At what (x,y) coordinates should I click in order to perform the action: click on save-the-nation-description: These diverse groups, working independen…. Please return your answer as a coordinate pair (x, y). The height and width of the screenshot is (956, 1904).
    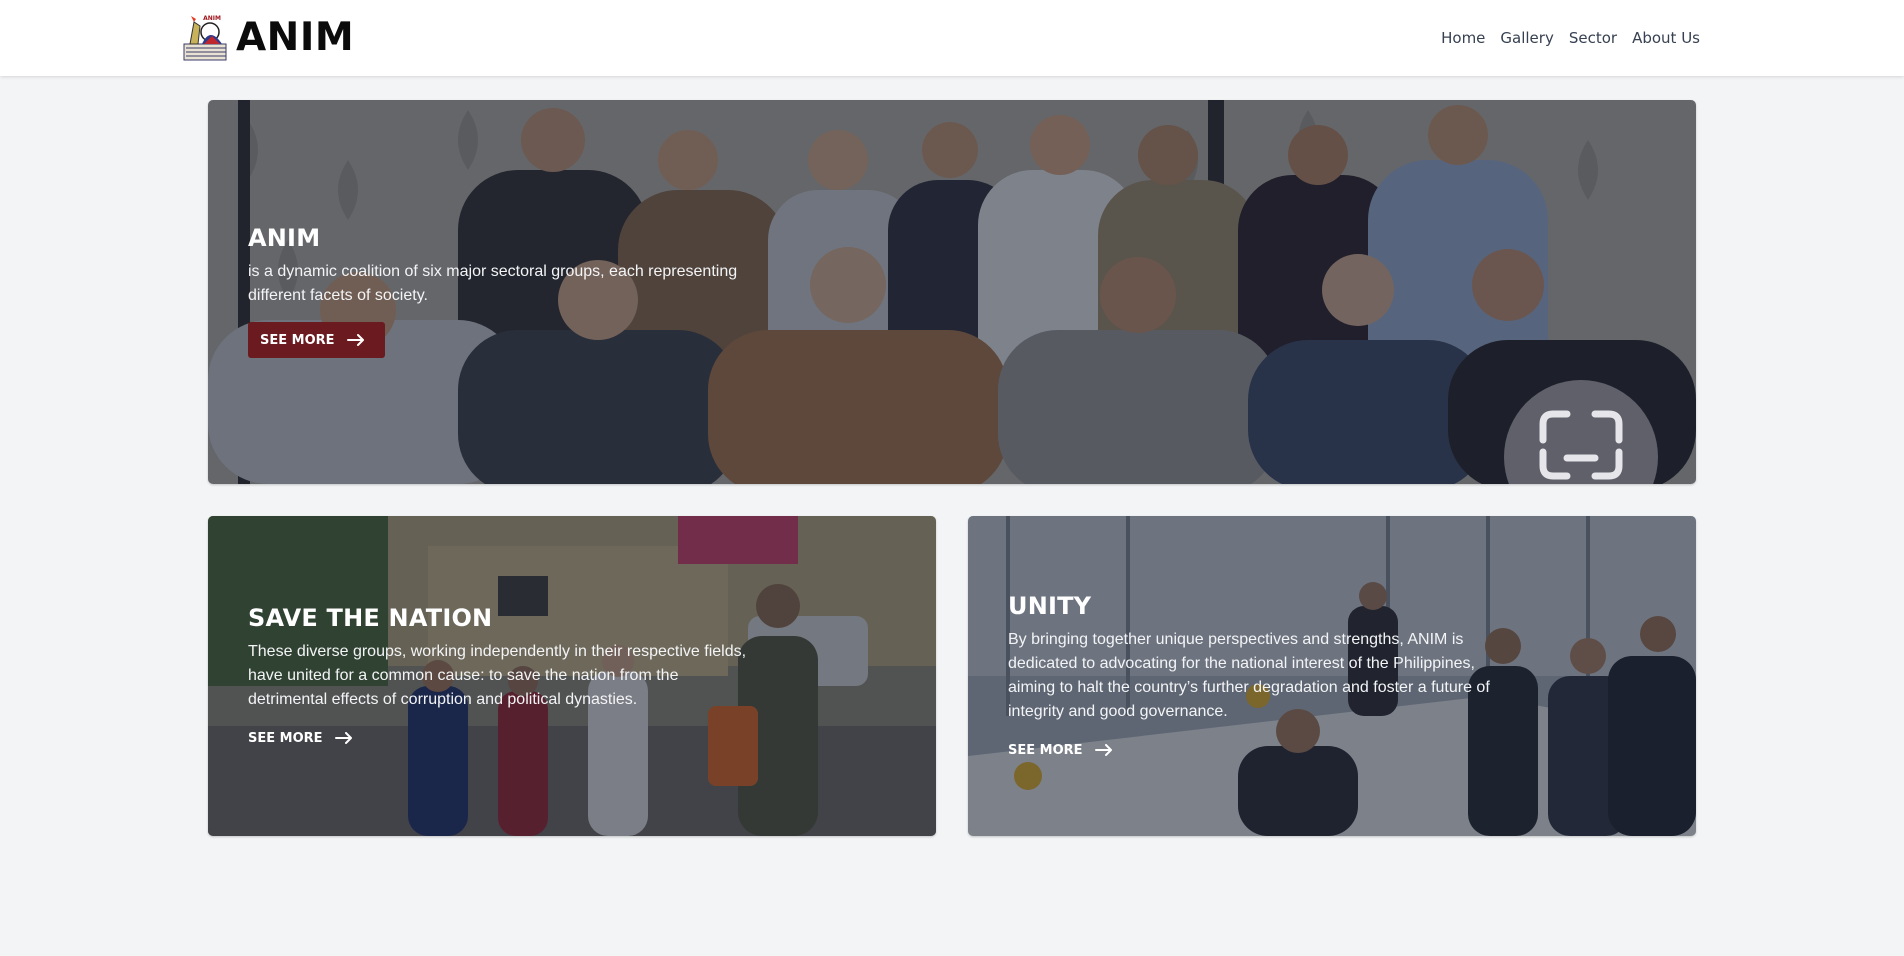
    Looking at the image, I should click on (497, 675).